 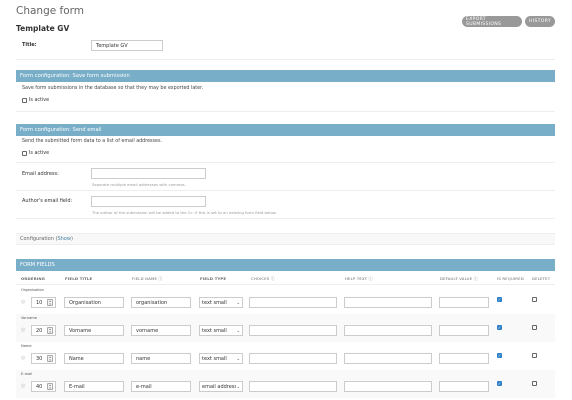 I want to click on configuration-toggle: Configuration (Show), so click(x=46, y=239).